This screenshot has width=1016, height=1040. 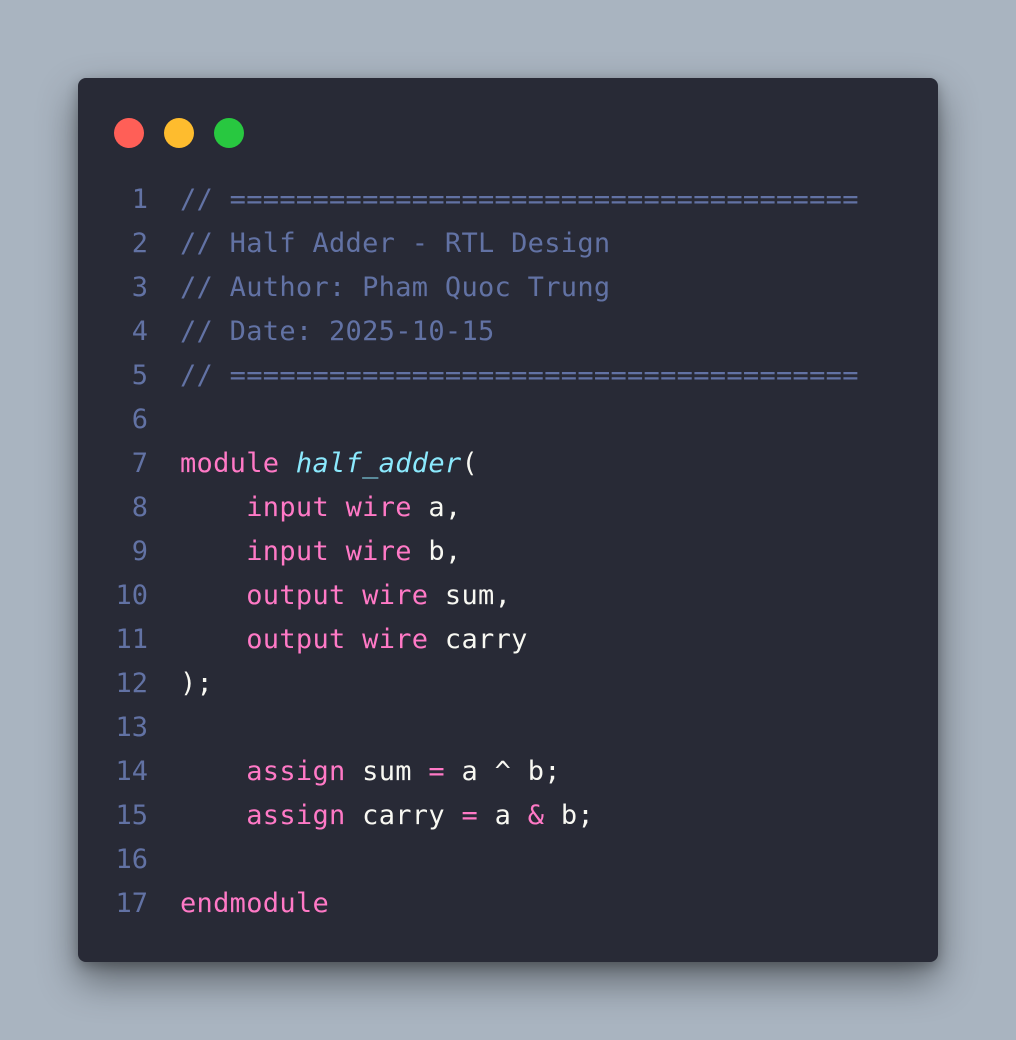 What do you see at coordinates (131, 903) in the screenshot?
I see `line-number: 17` at bounding box center [131, 903].